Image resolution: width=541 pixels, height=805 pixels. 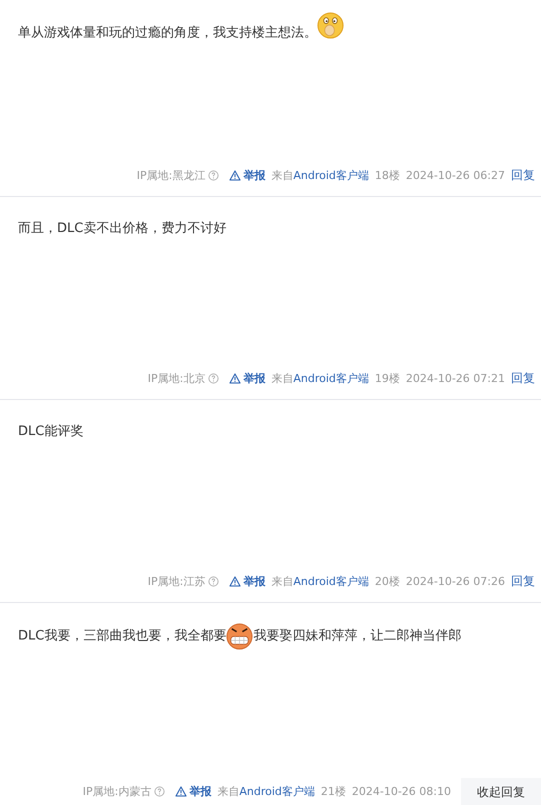 What do you see at coordinates (455, 581) in the screenshot?
I see `post-time: 2024-10-26 07:26` at bounding box center [455, 581].